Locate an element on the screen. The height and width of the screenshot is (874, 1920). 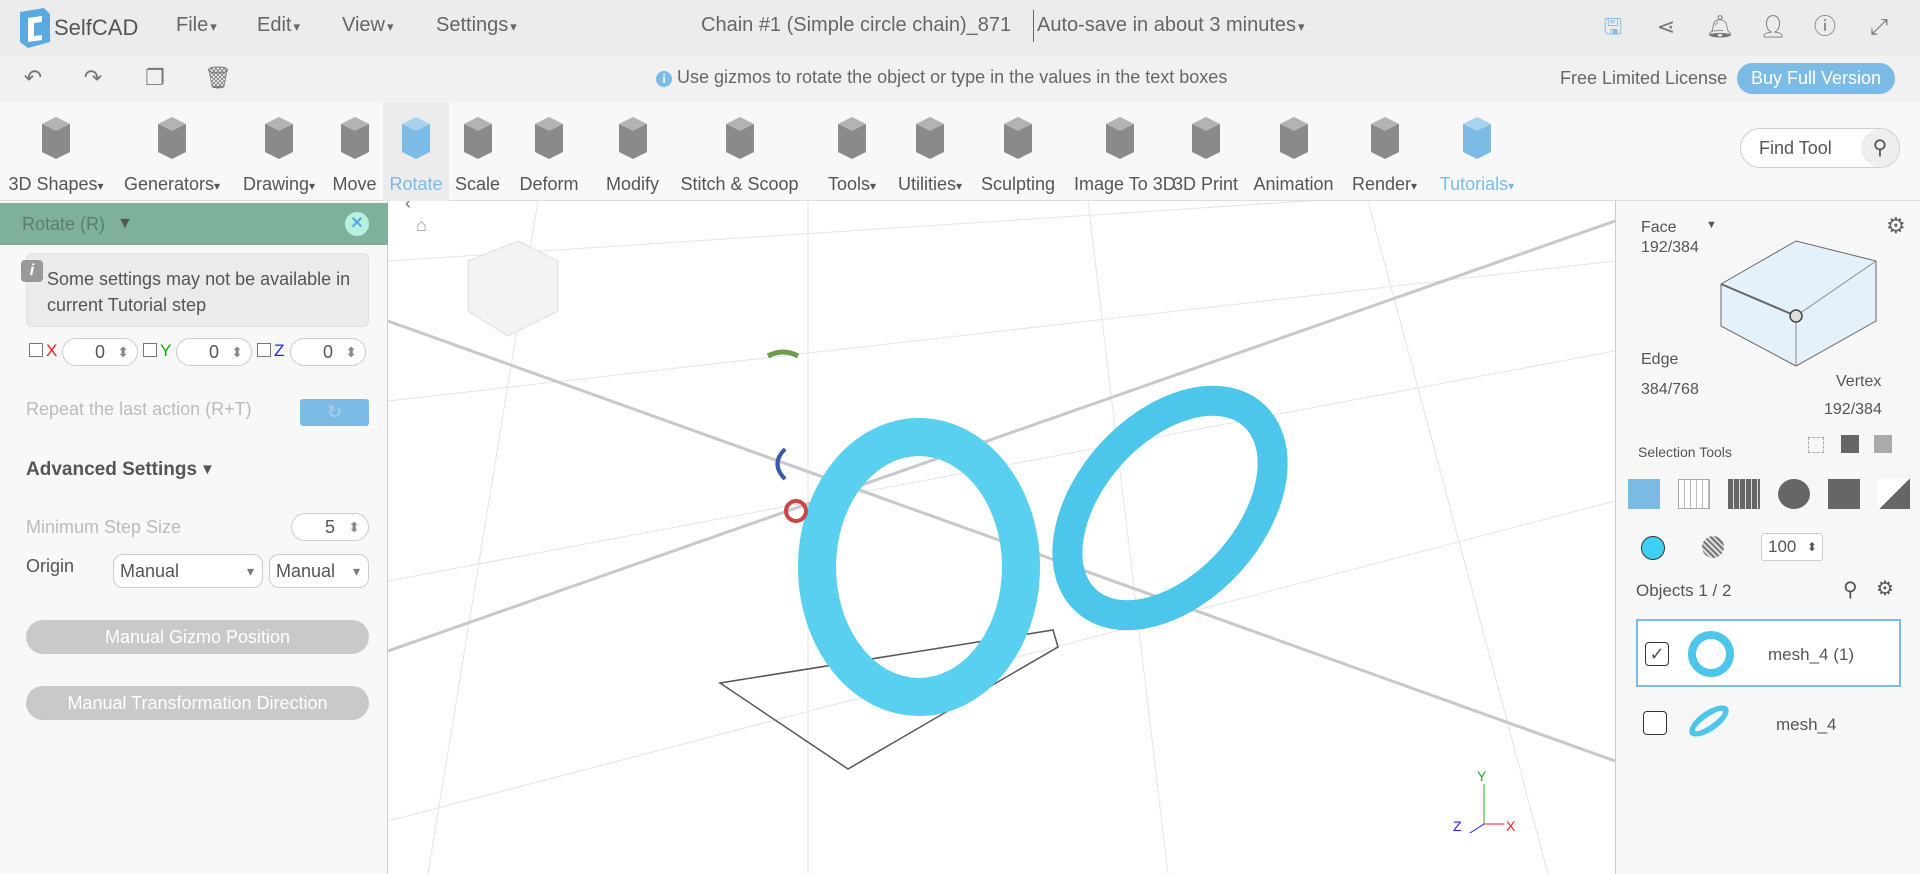
x-checkbox is located at coordinates (36, 350).